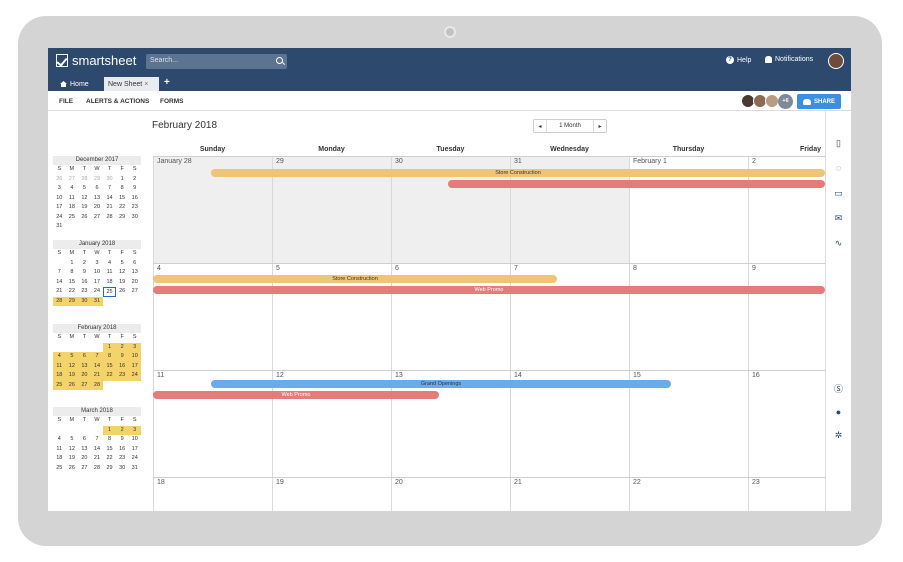 This screenshot has width=903, height=562. What do you see at coordinates (785, 101) in the screenshot?
I see `more-collaborators-badge: +6` at bounding box center [785, 101].